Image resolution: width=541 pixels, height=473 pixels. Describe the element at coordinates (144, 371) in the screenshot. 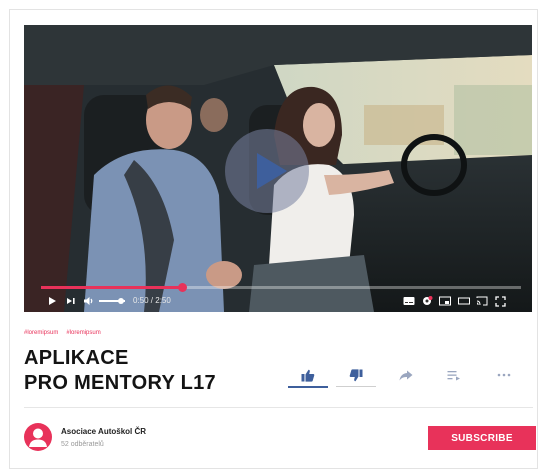

I see `video-title: APLIKACE PRO MENTORY L17` at that location.